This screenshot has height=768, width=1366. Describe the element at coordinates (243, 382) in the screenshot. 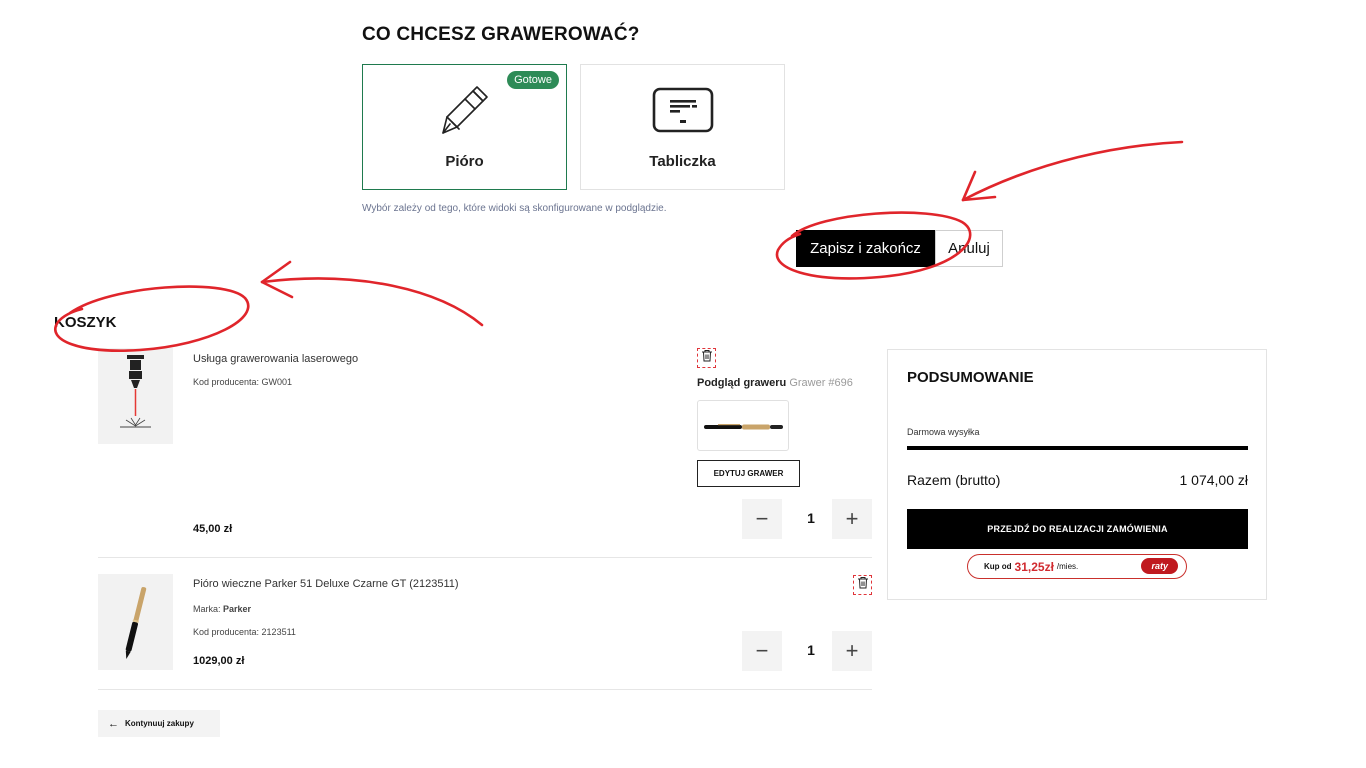

I see `item-code: Kod producenta: GW001` at that location.